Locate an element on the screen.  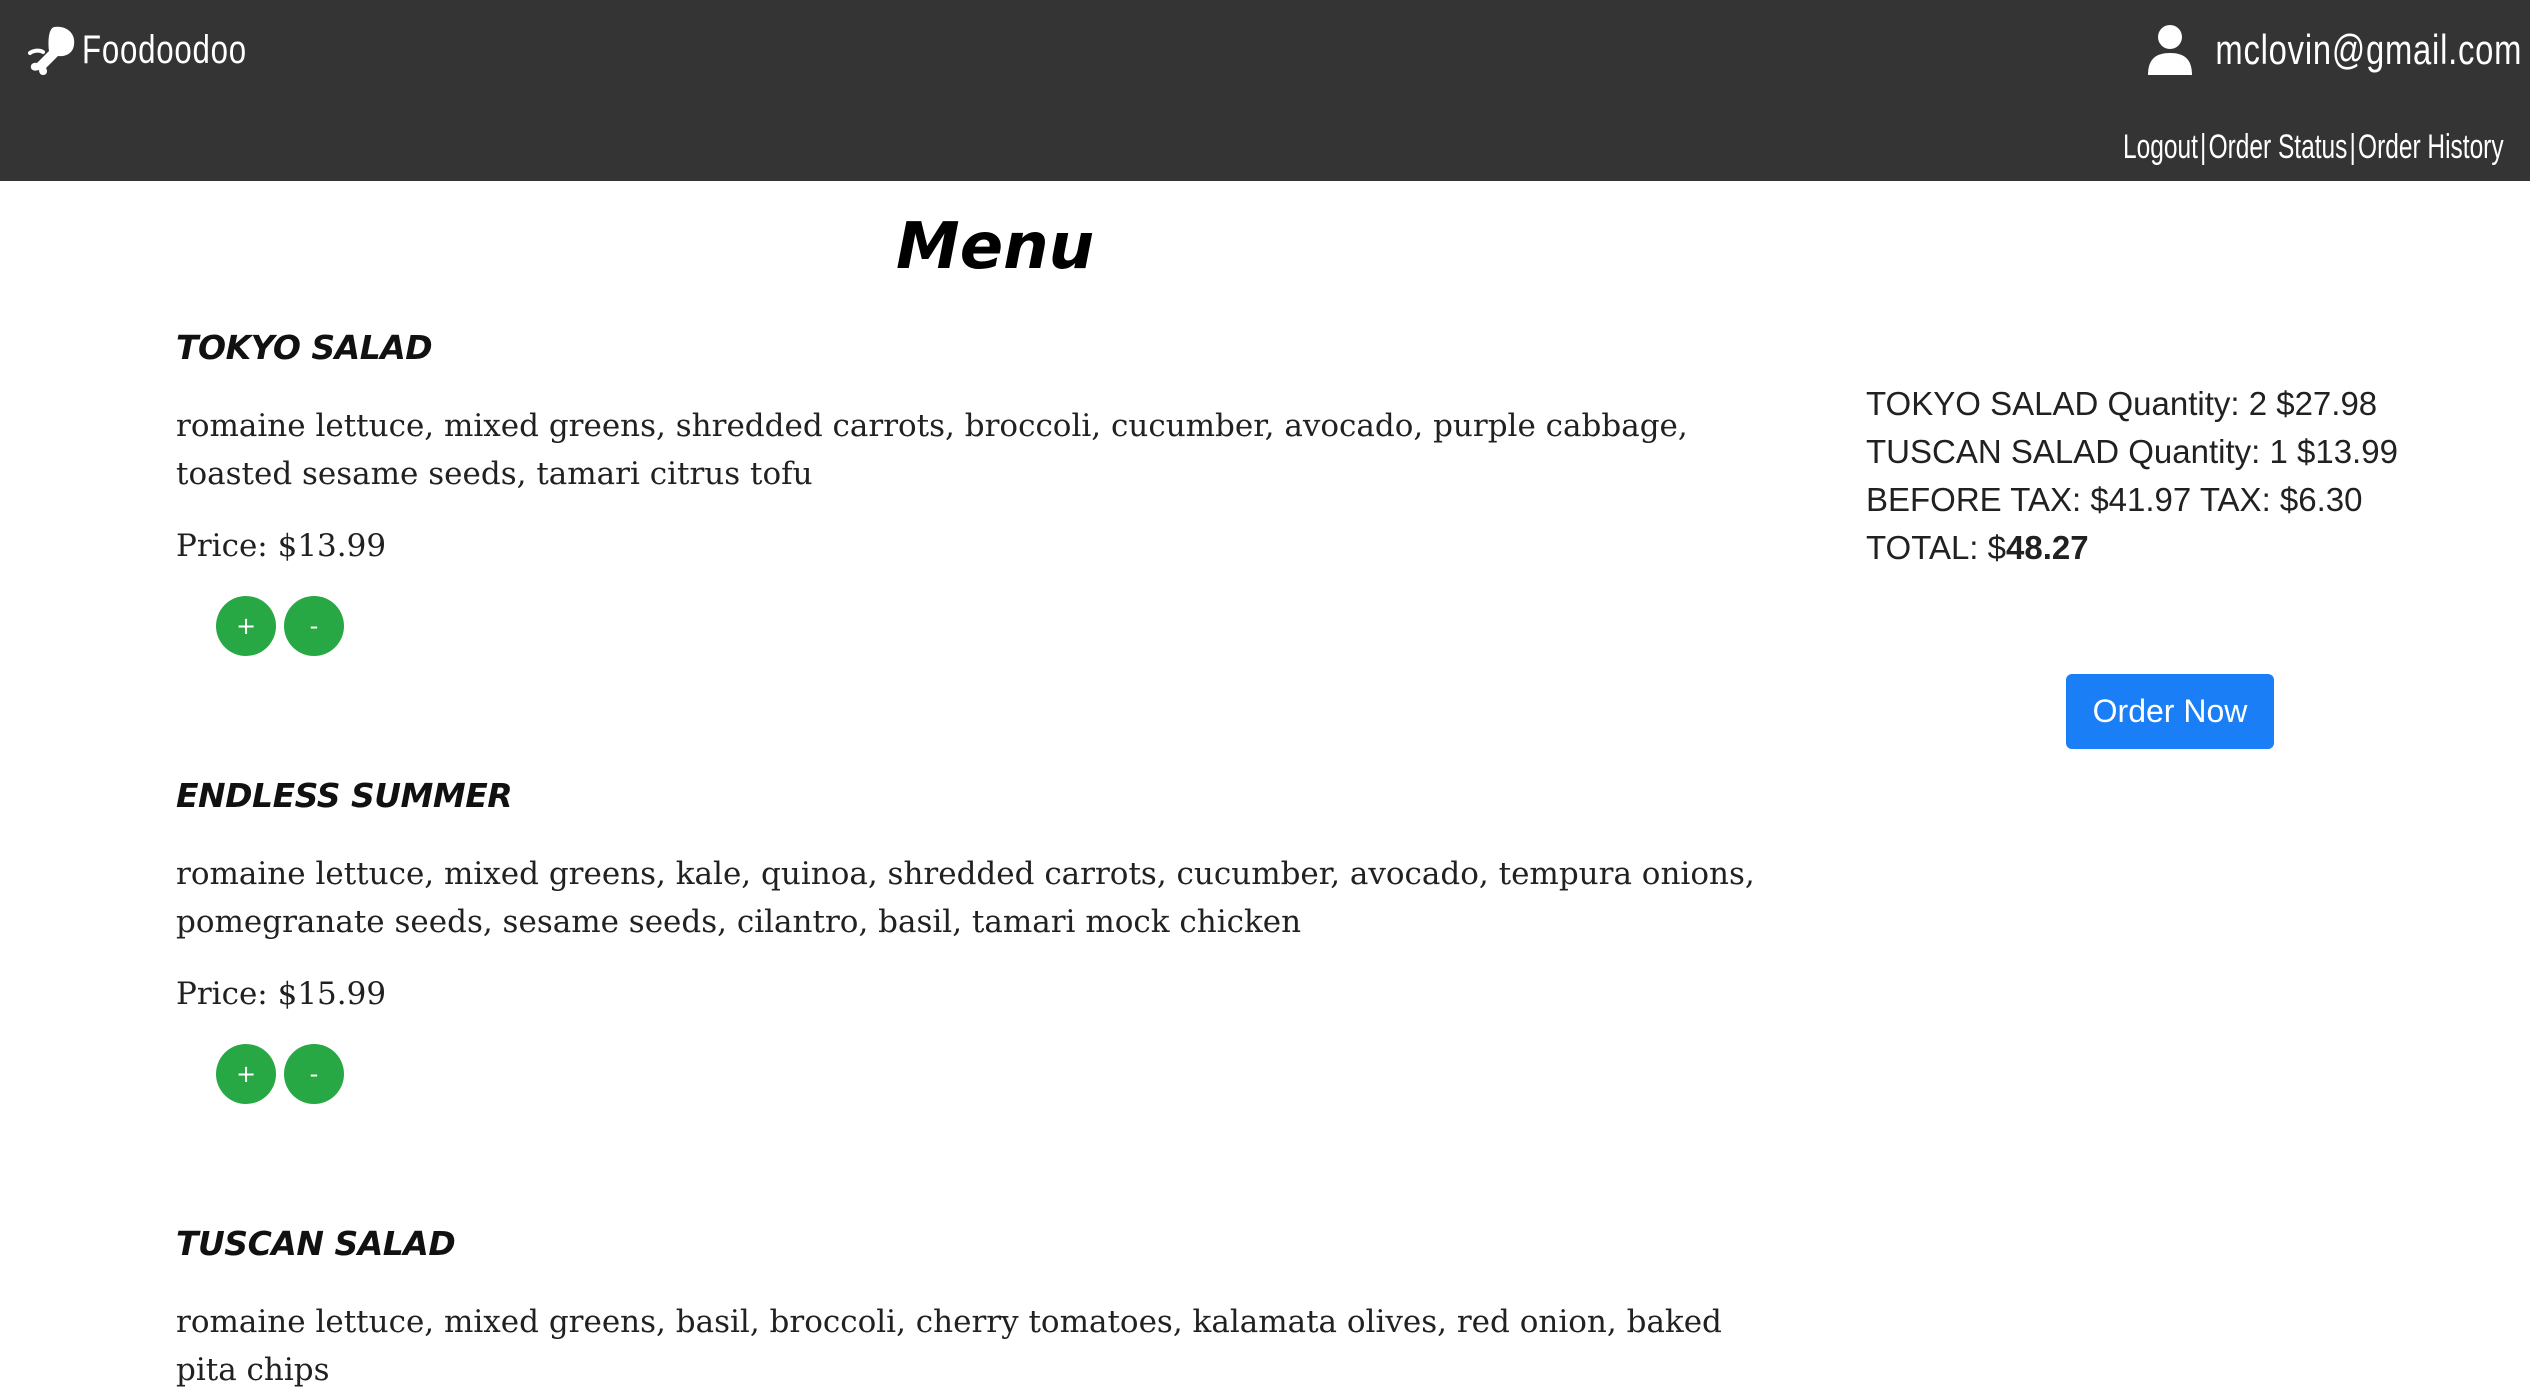
user-account: mclovin@gmail.com is located at coordinates (2334, 50).